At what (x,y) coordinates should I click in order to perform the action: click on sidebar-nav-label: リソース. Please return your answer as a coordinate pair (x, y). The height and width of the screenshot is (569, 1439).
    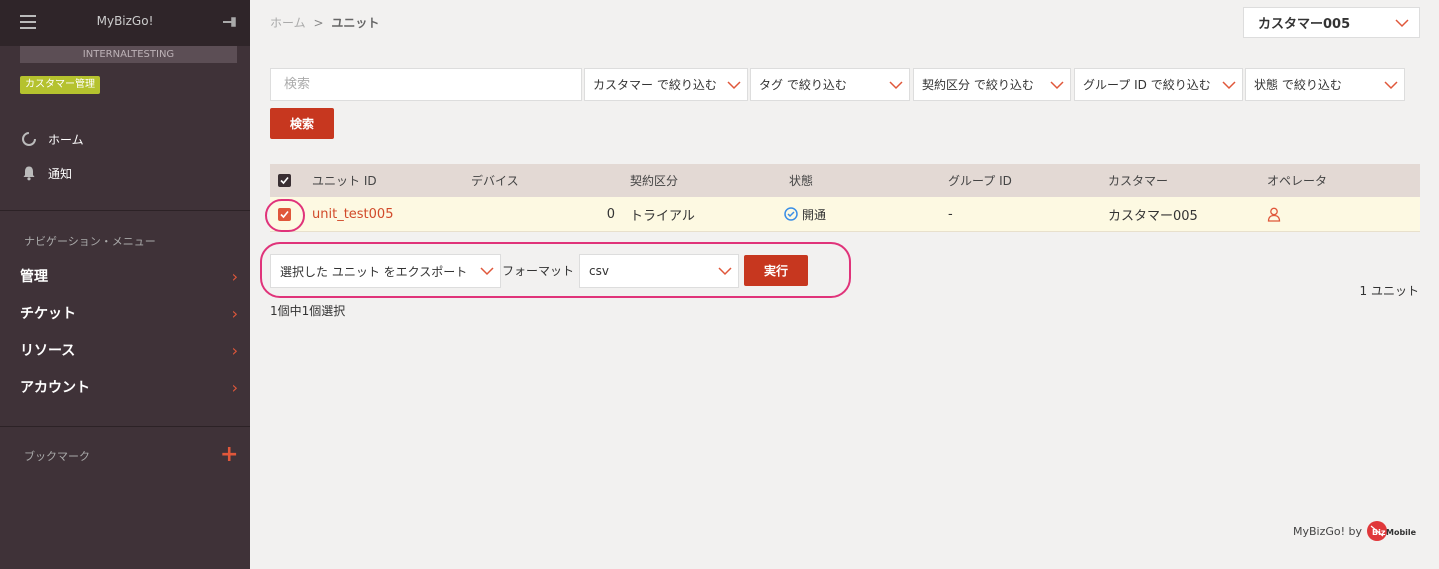
    Looking at the image, I should click on (48, 351).